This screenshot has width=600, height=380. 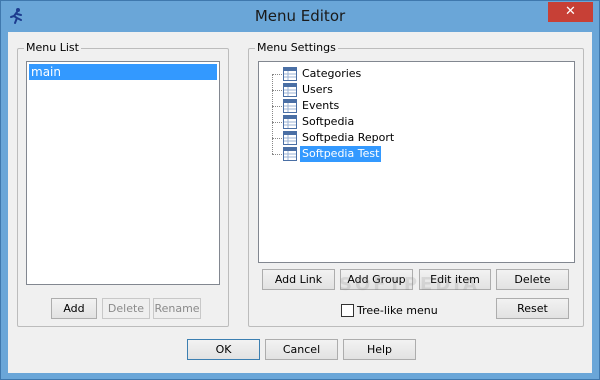 I want to click on cancel-button: Cancel, so click(x=301, y=349).